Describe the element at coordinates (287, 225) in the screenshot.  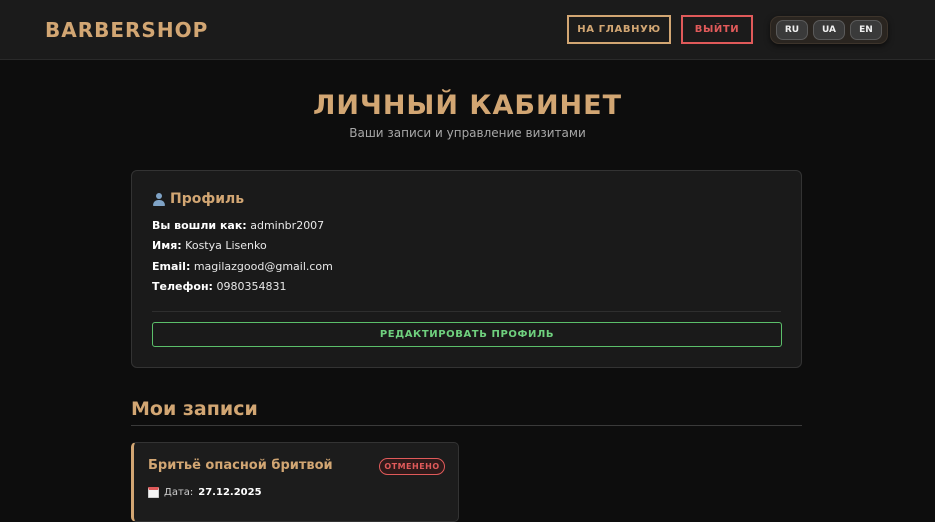
I see `profile-login-value: adminbr2007` at that location.